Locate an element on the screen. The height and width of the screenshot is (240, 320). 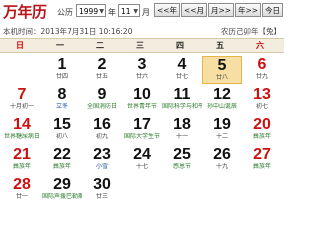
day-cell: 13 初七 is located at coordinates (262, 100).